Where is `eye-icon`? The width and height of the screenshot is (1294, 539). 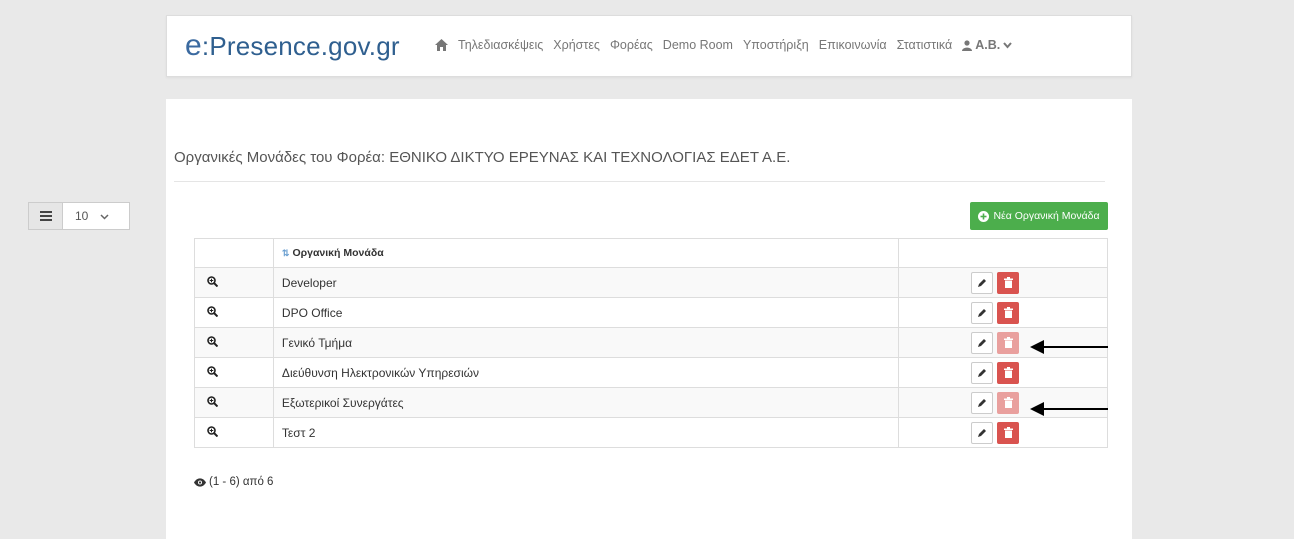
eye-icon is located at coordinates (200, 482).